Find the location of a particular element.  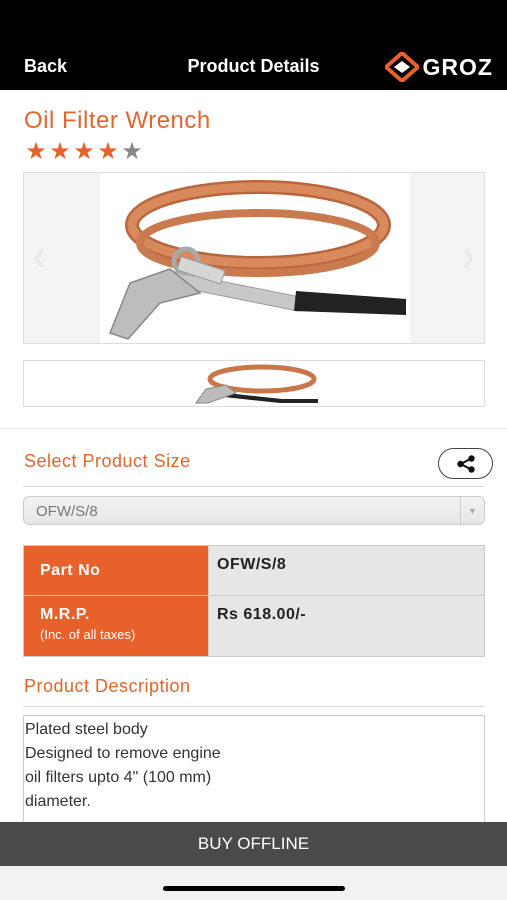

spec-value: OFW/S/8 is located at coordinates (346, 570).